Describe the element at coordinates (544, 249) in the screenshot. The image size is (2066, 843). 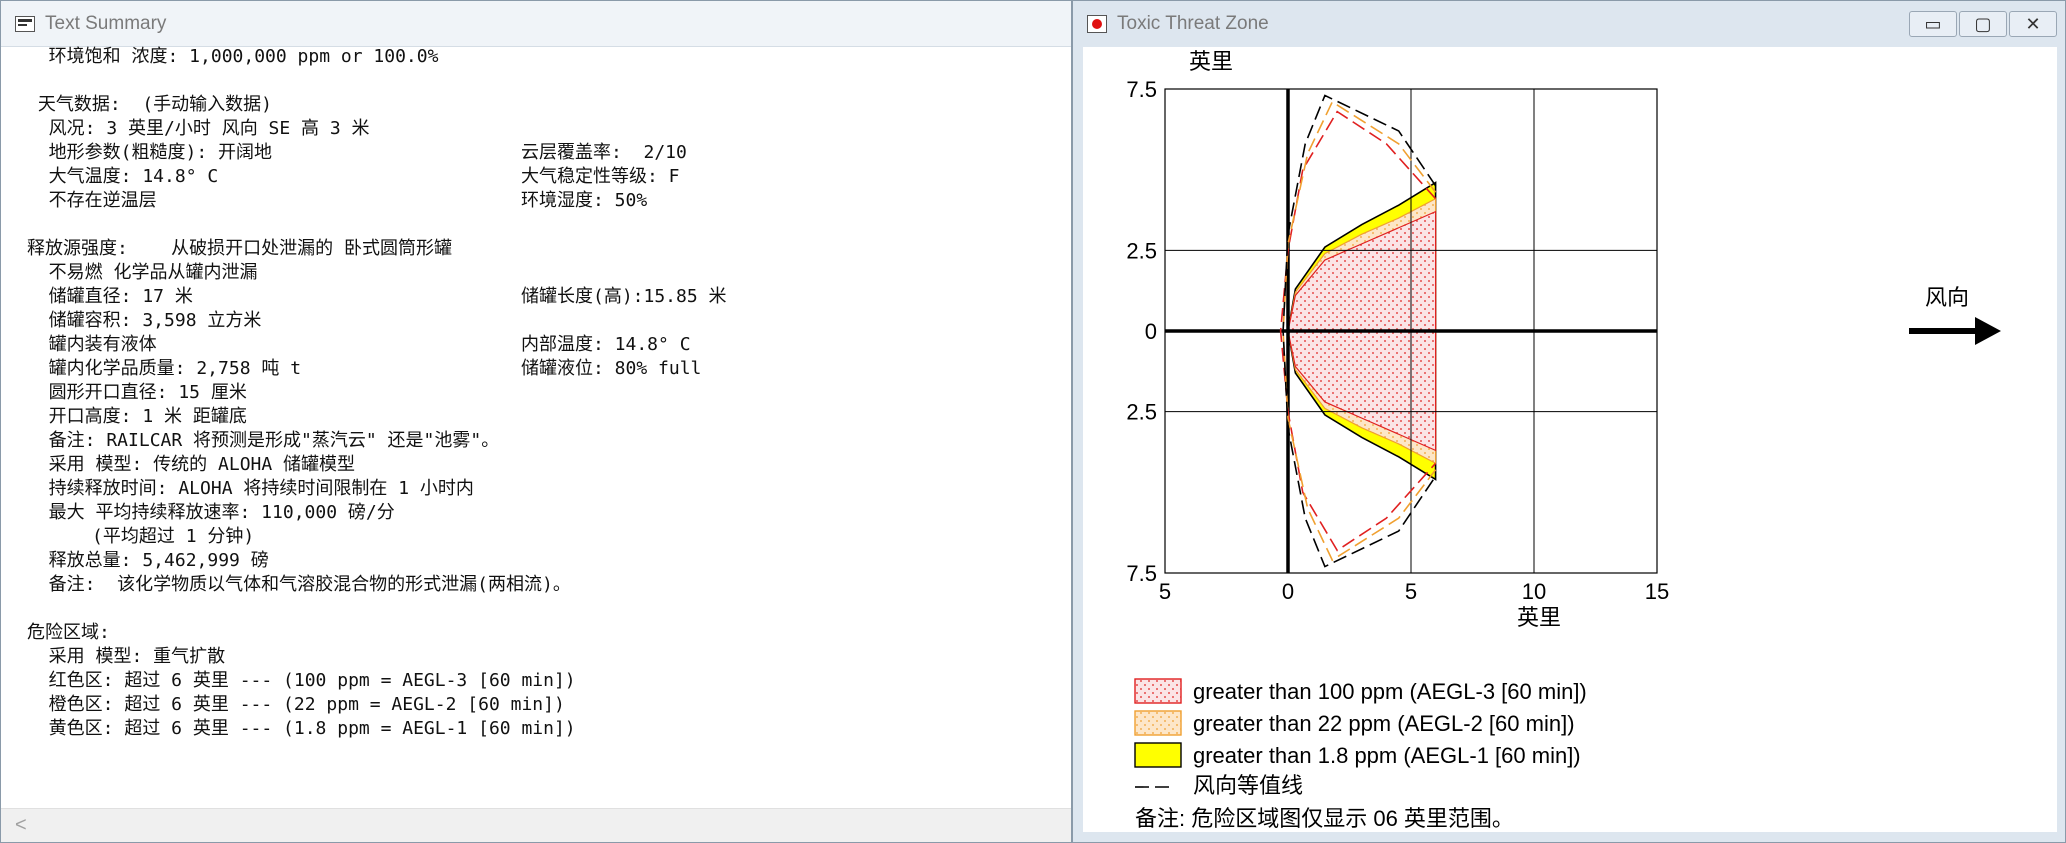
I see `summary-line: 释放源强度: 从破损开口处泄漏的 卧式圆筒形罐` at that location.